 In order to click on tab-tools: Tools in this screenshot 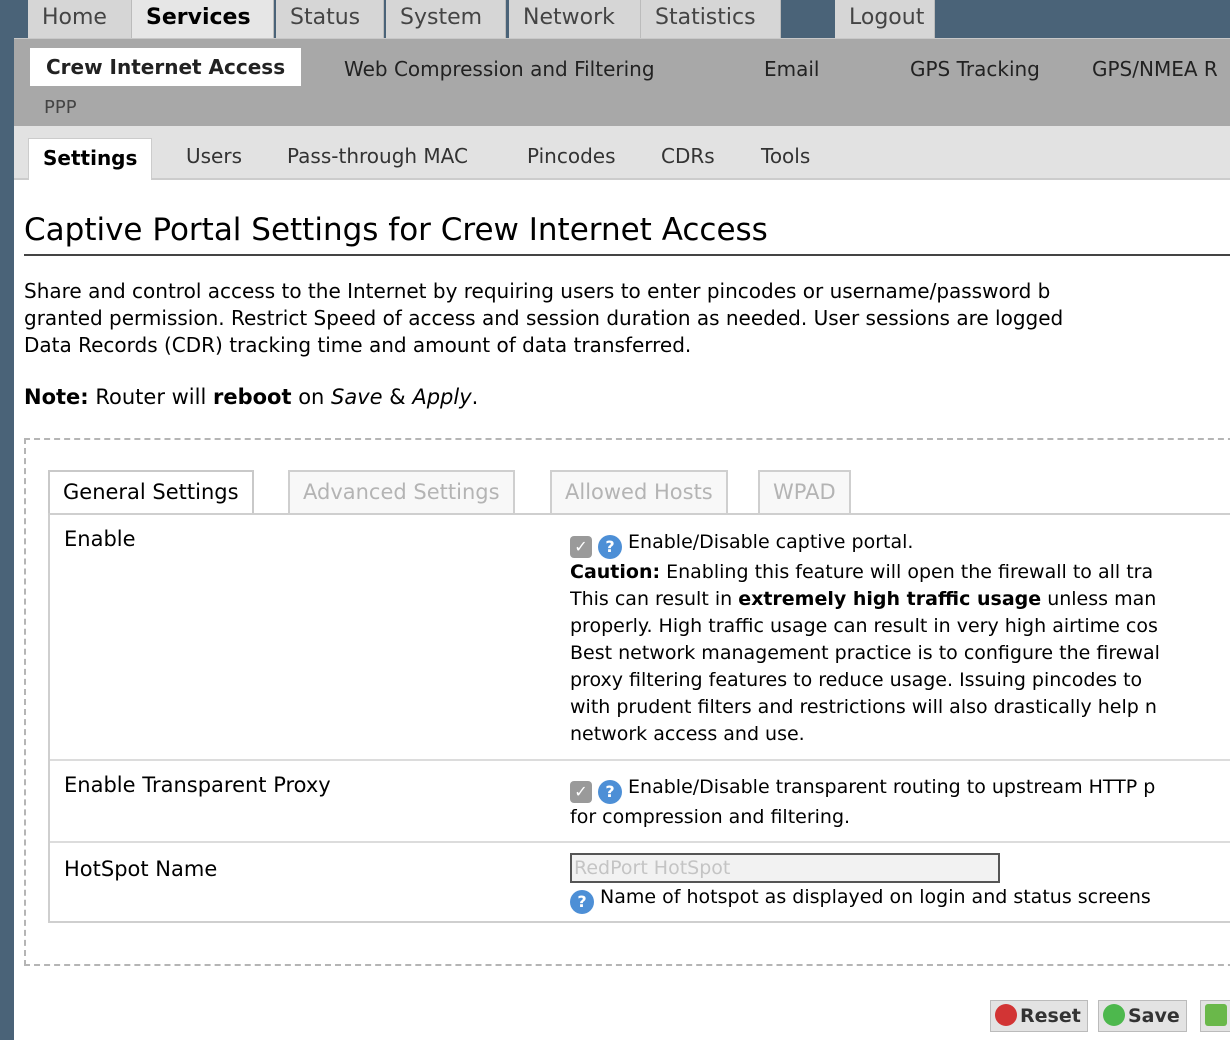, I will do `click(785, 156)`.